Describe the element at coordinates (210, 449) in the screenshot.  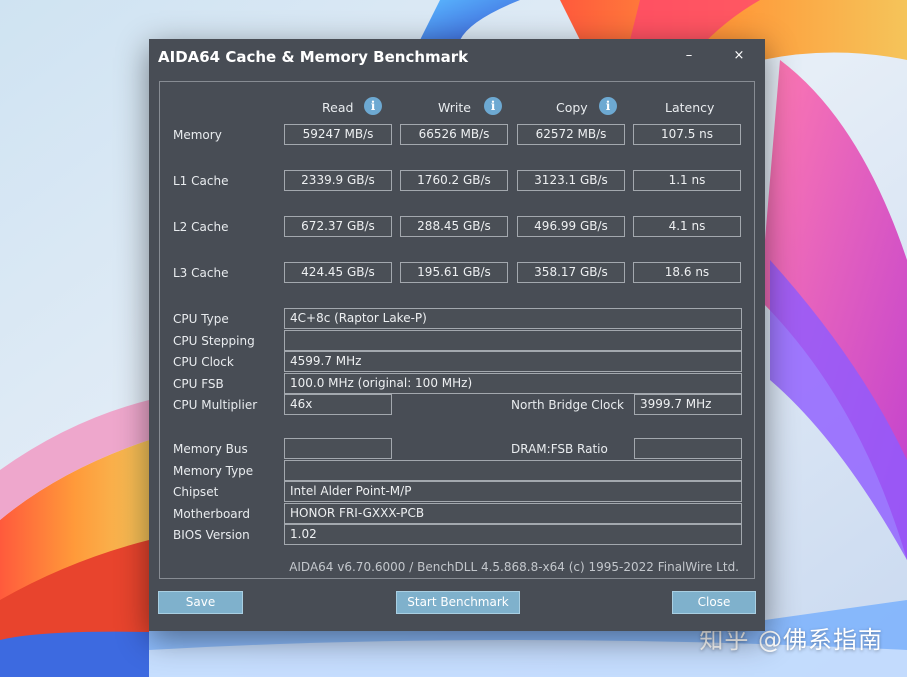
I see `memory-bus-label: Memory Bus` at that location.